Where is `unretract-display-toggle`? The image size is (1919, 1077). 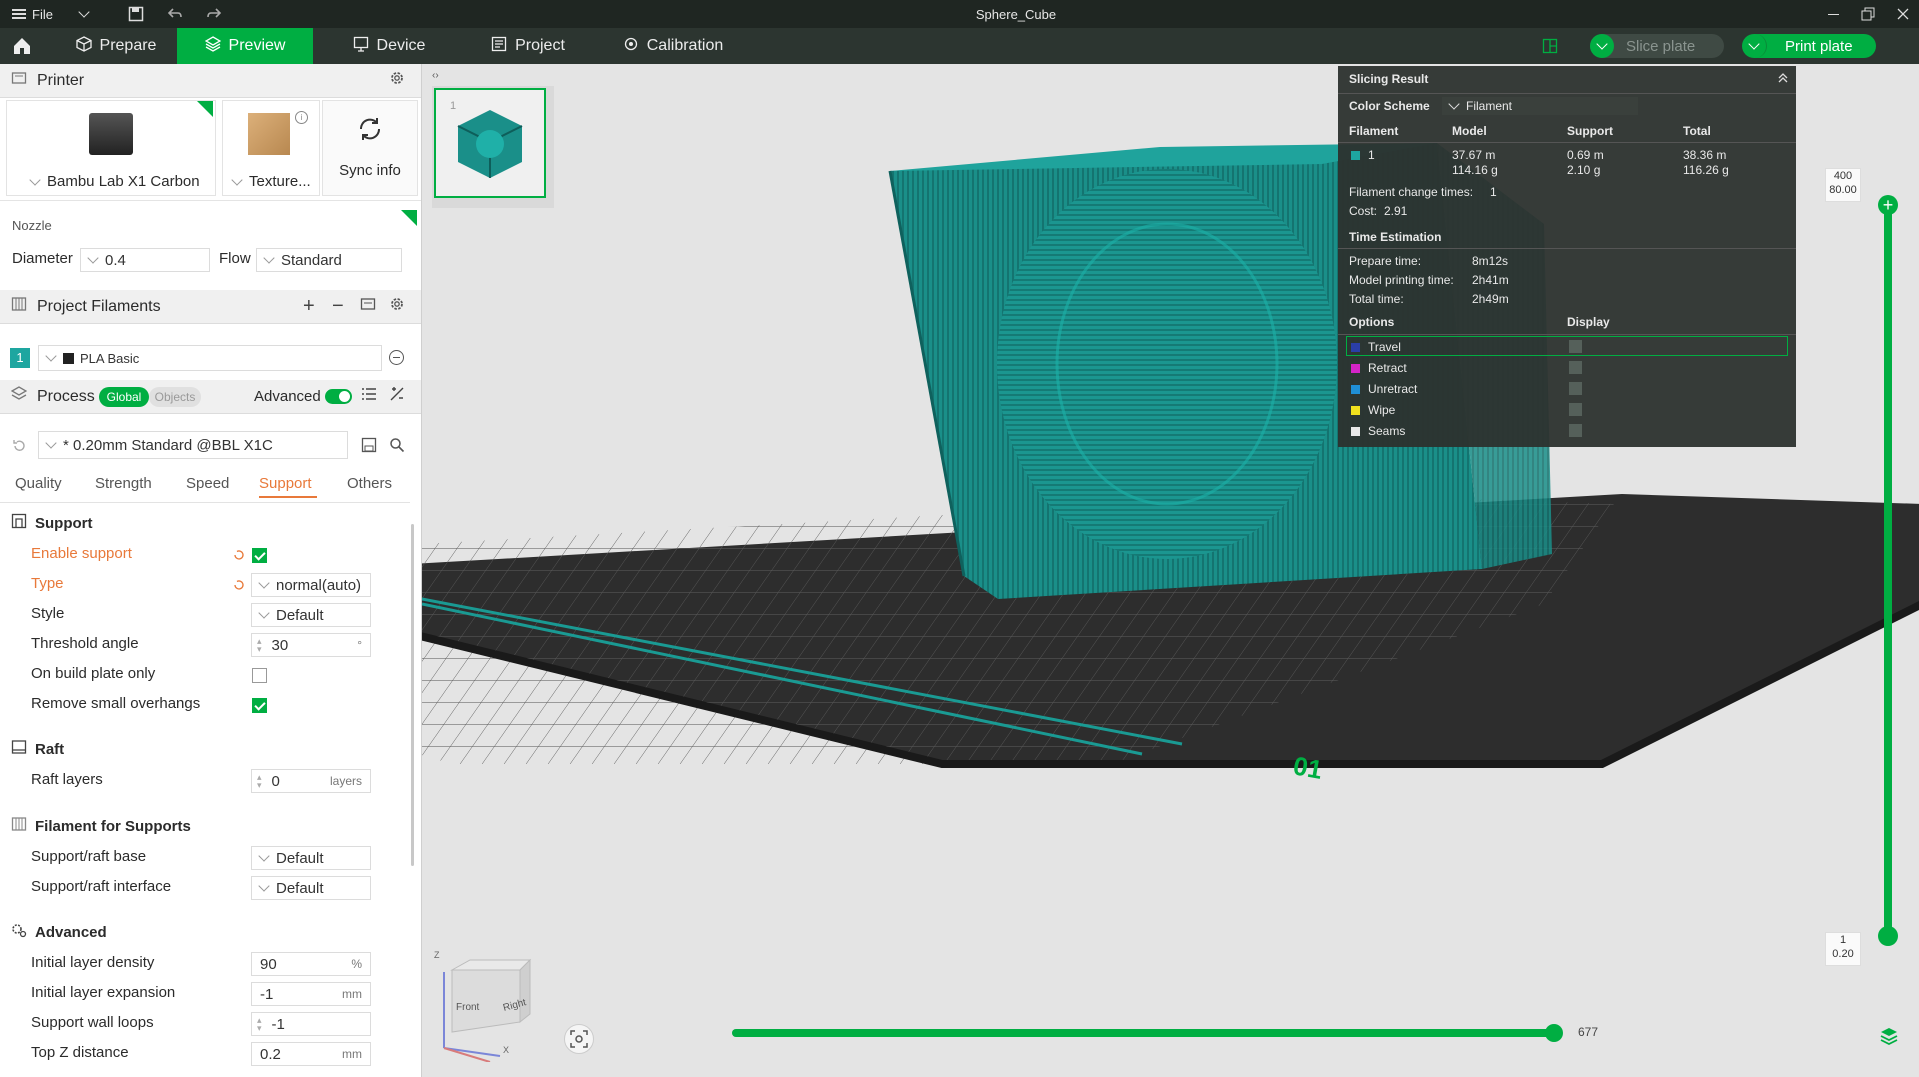
unretract-display-toggle is located at coordinates (1575, 388).